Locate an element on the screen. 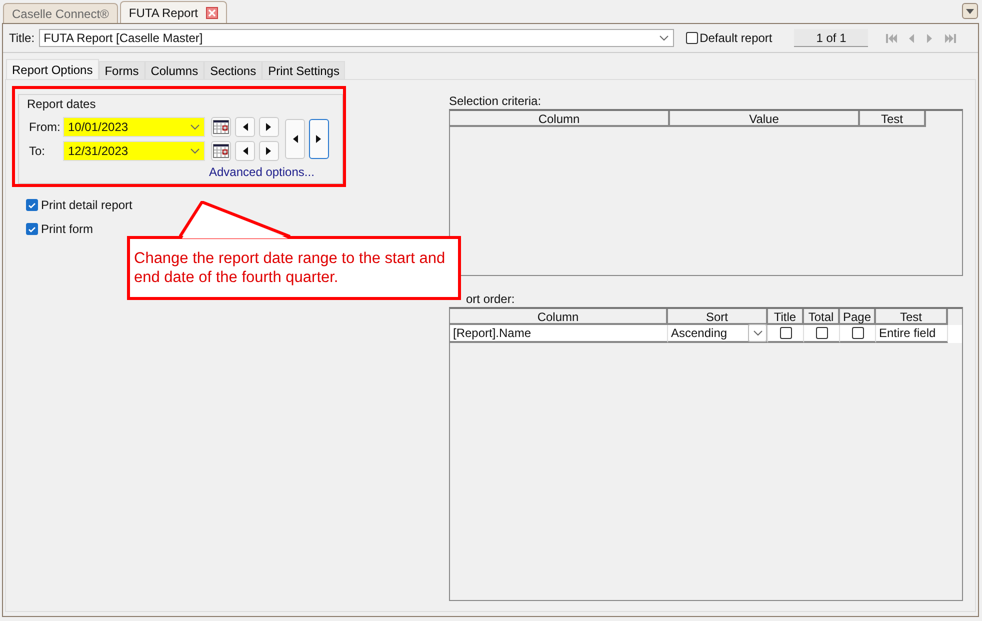  tab: Sections is located at coordinates (233, 70).